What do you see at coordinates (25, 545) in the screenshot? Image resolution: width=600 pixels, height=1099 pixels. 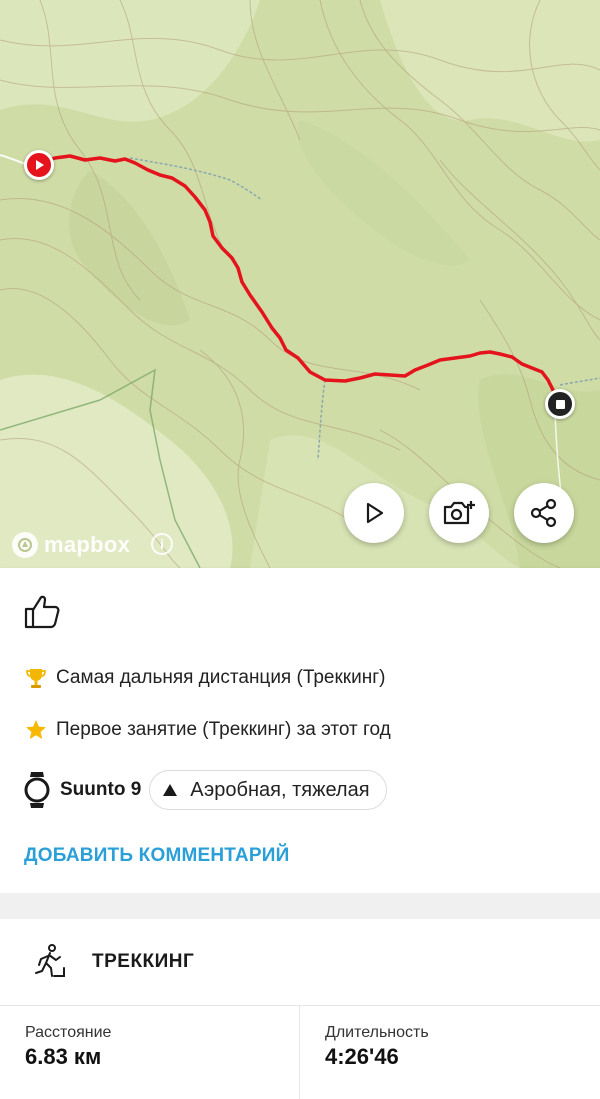 I see `mapbox-mark-icon` at bounding box center [25, 545].